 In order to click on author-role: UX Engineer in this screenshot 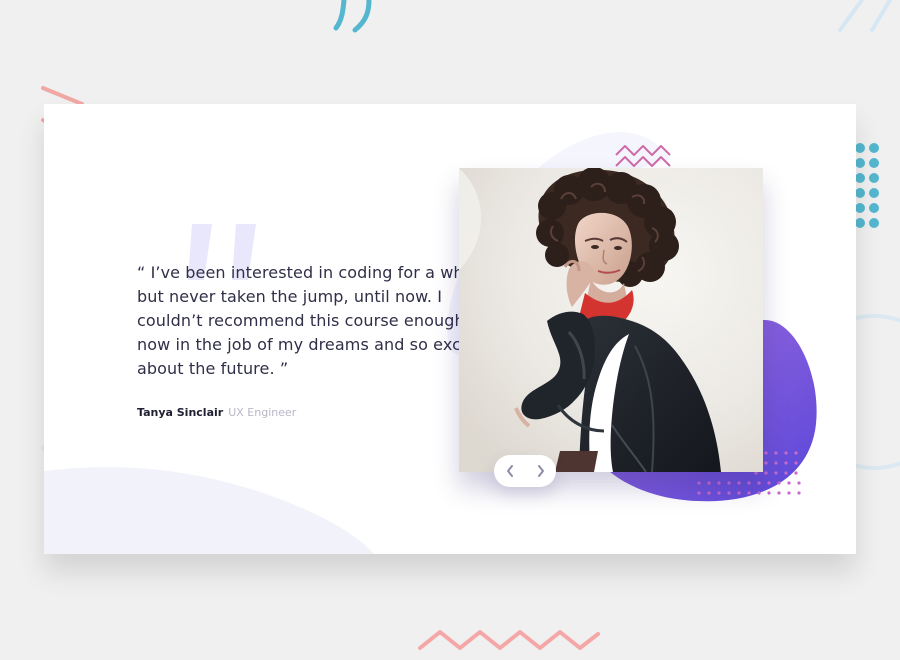, I will do `click(262, 412)`.